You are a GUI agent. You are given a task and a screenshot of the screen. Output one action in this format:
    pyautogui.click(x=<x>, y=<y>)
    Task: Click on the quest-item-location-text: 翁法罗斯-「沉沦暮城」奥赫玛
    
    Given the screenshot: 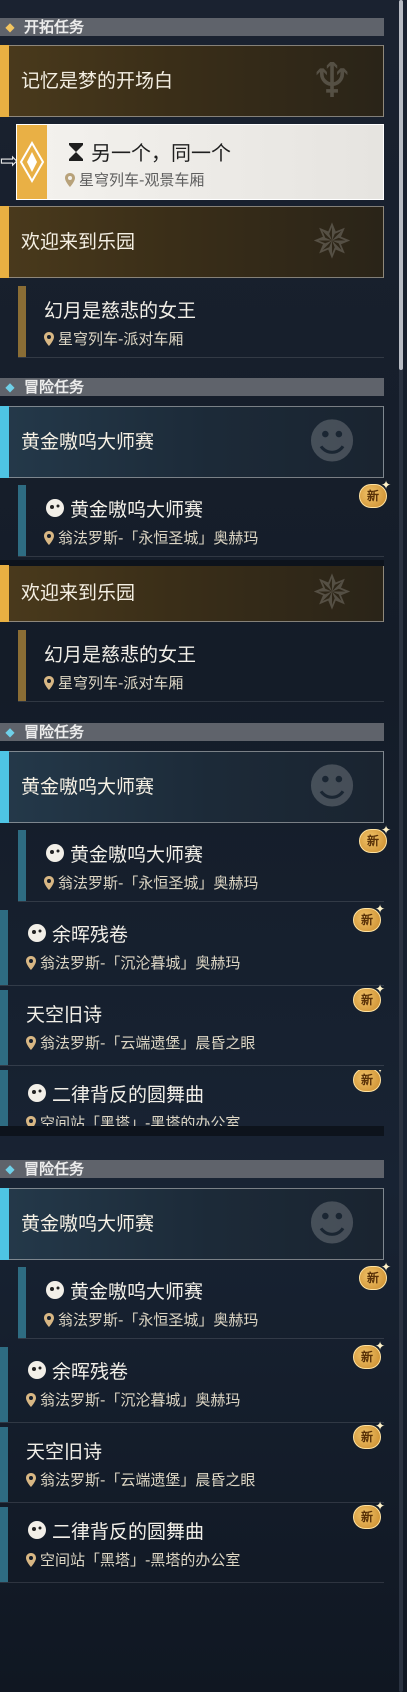 What is the action you would take?
    pyautogui.click(x=140, y=963)
    